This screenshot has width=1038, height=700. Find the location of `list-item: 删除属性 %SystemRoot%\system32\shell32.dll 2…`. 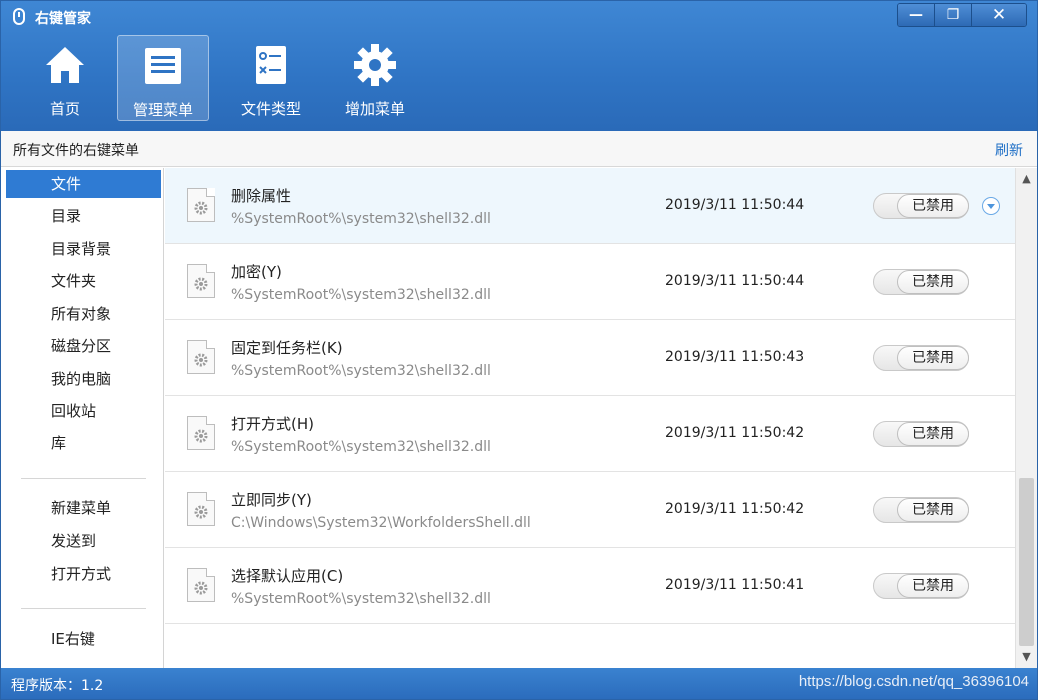

list-item: 删除属性 %SystemRoot%\system32\shell32.dll 2… is located at coordinates (590, 206).